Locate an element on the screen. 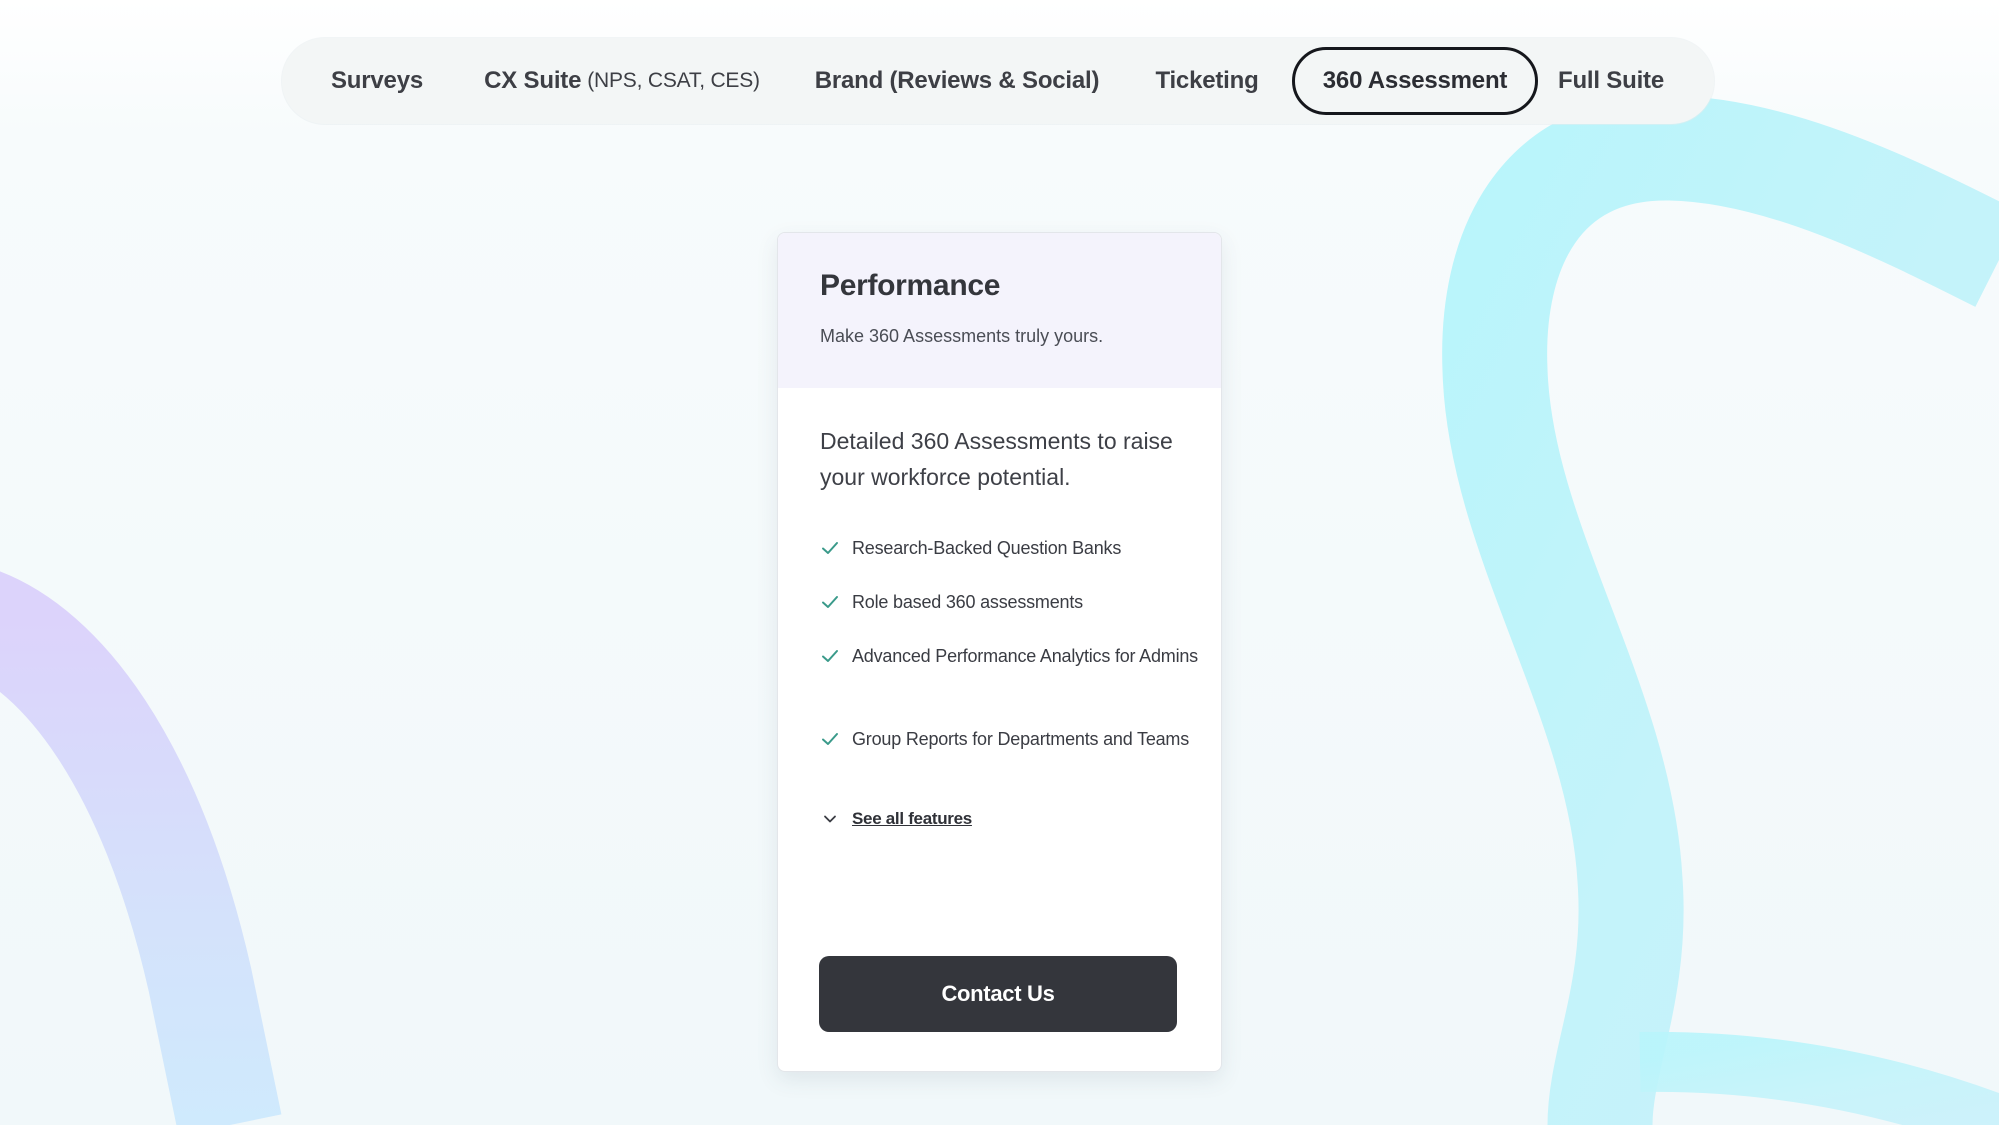 The width and height of the screenshot is (1999, 1125). feature-text: Group Reports for Departments and Teams is located at coordinates (1021, 739).